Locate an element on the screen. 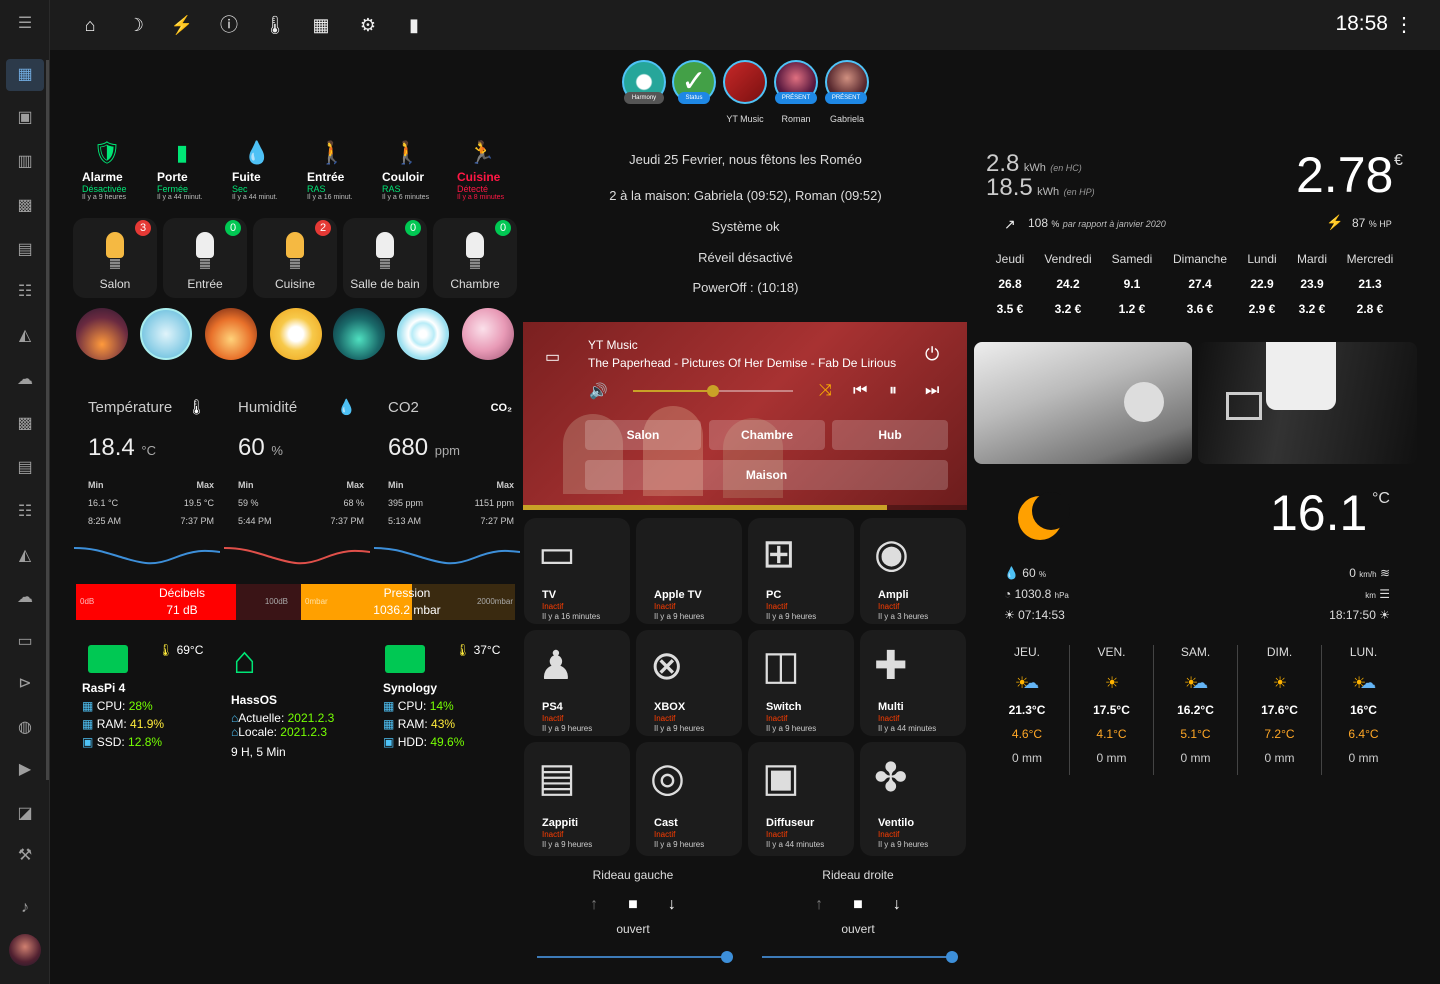 The height and width of the screenshot is (984, 1440). thermometer-icon: 🌡 is located at coordinates (275, 25).